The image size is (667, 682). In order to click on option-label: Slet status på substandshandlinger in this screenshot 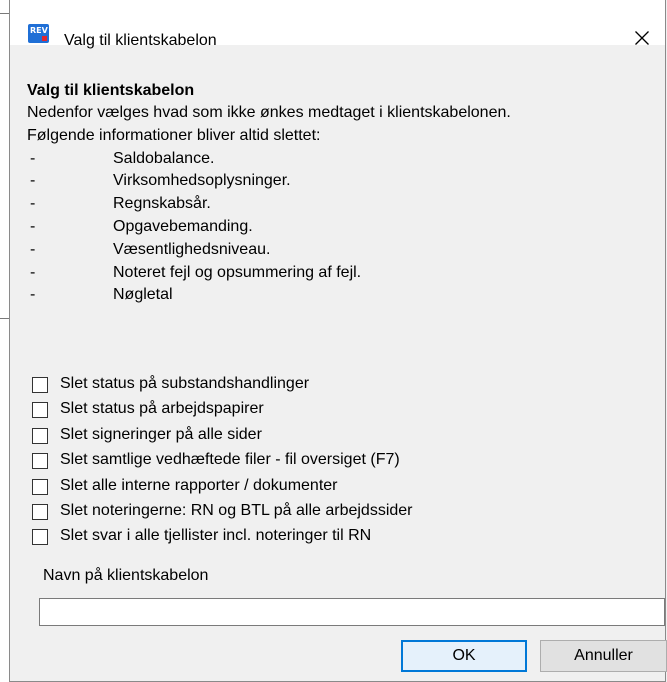, I will do `click(184, 384)`.